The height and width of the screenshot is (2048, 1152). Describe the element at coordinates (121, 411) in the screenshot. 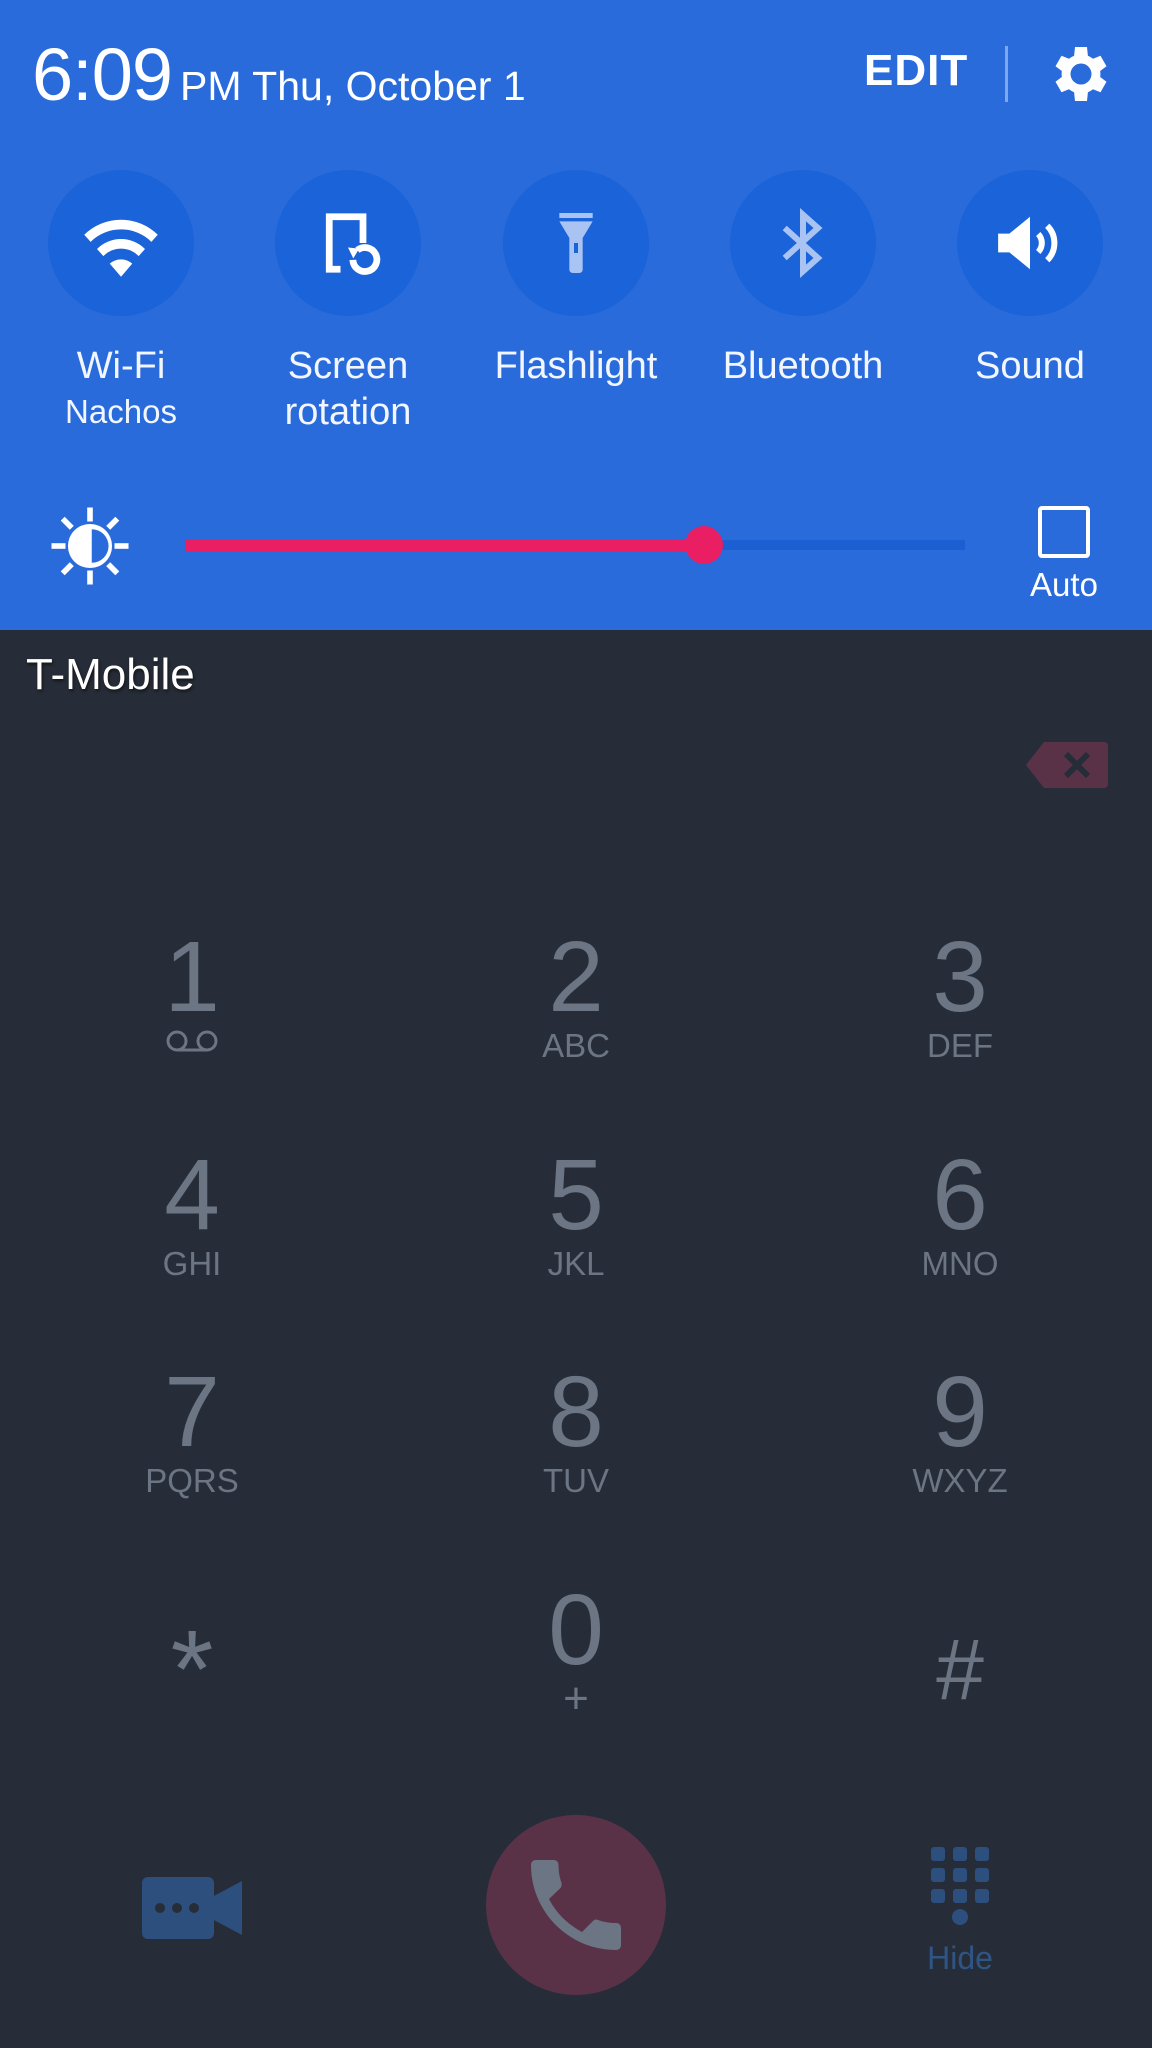

I see `tile-sublabel: Nachos` at that location.